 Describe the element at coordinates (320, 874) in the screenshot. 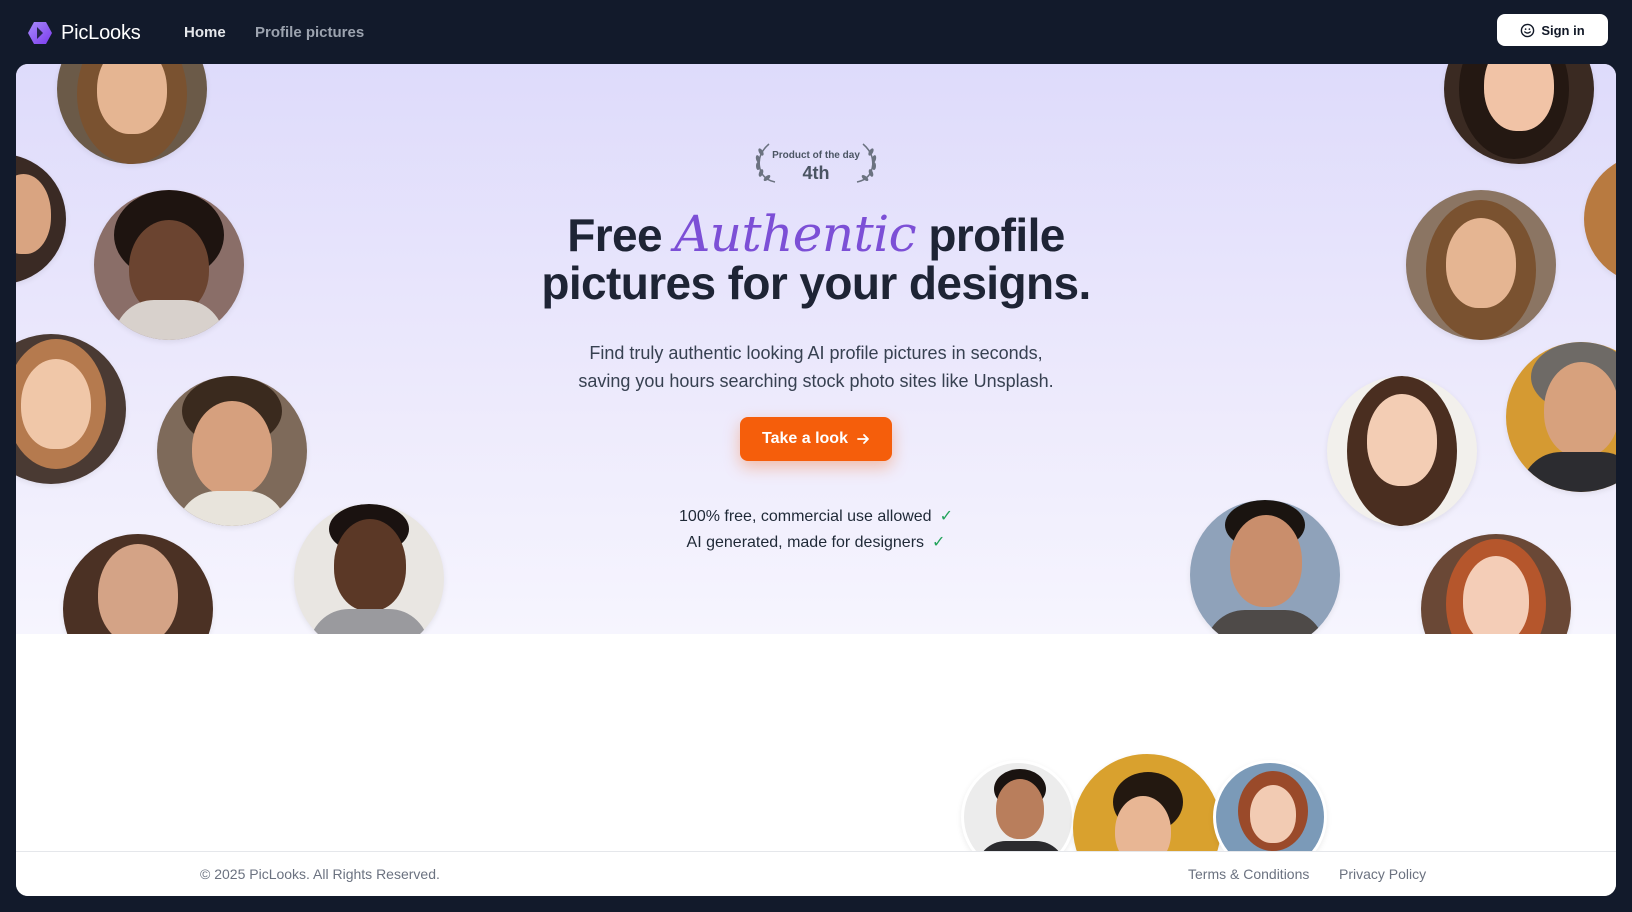

I see `copyright-text: © 2025 PicLooks. All Rights Reserved.` at that location.